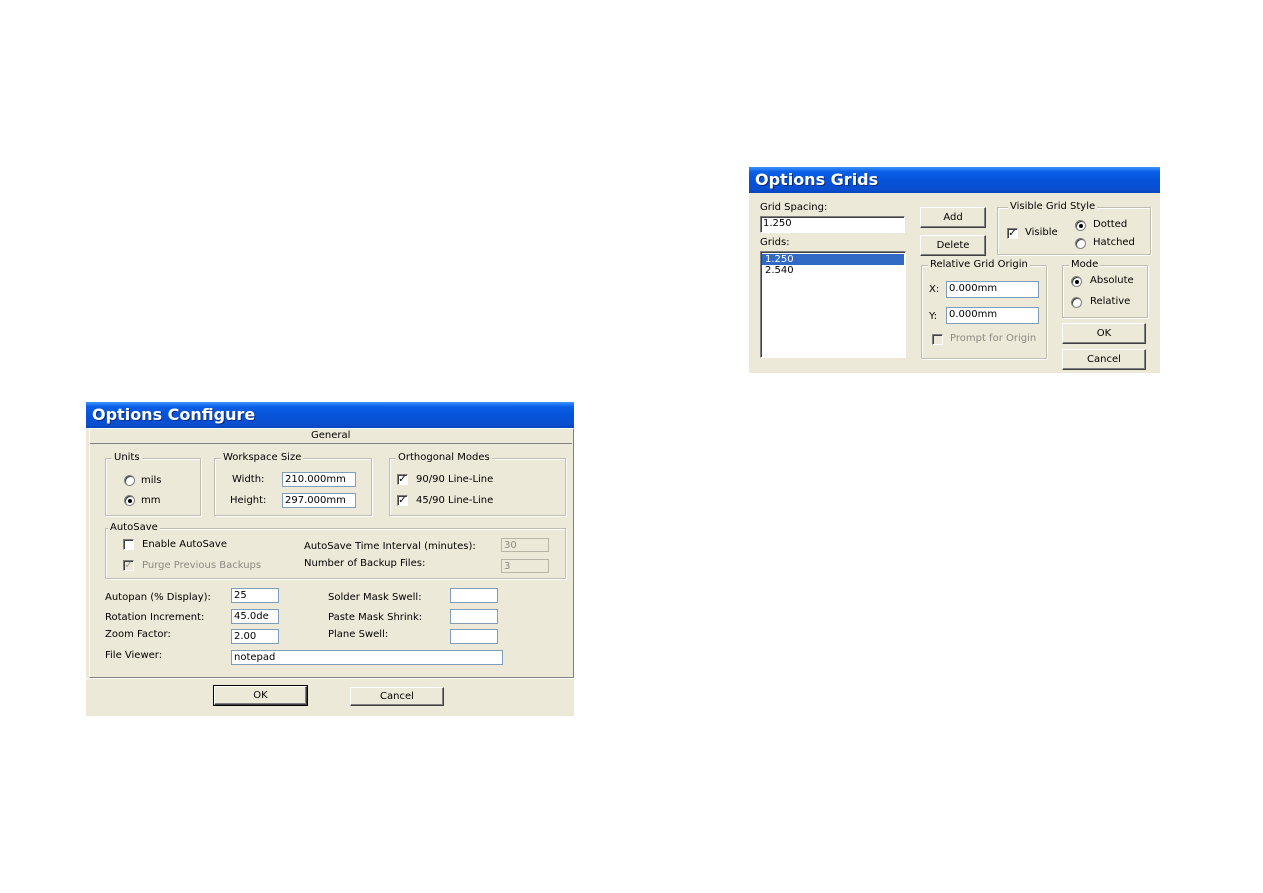 The height and width of the screenshot is (893, 1263). What do you see at coordinates (330, 415) in the screenshot?
I see `configure-title-bar: Options Configure` at bounding box center [330, 415].